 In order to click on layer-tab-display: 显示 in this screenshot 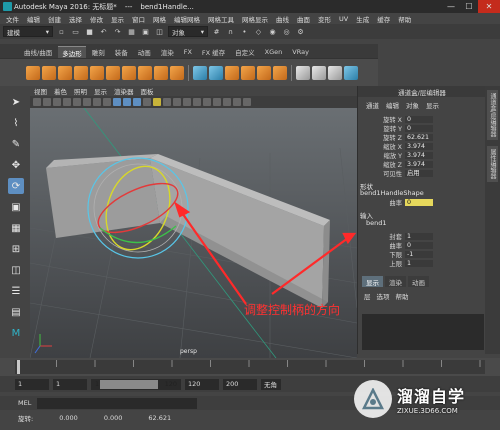, I will do `click(372, 281)`.